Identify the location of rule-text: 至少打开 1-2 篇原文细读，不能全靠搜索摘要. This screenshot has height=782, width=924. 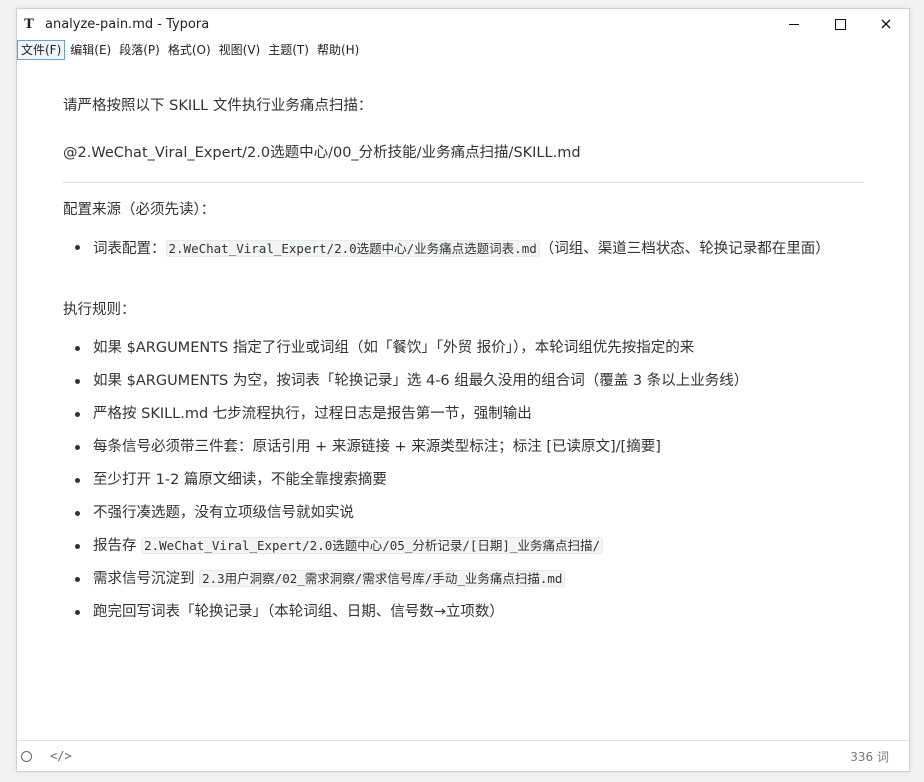
(240, 480).